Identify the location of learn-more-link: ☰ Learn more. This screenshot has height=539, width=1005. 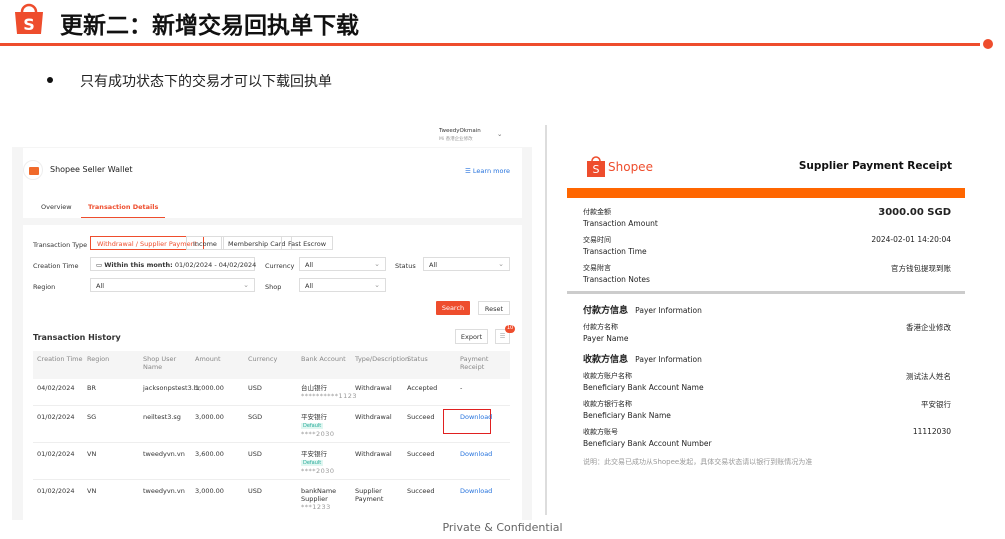
(487, 171).